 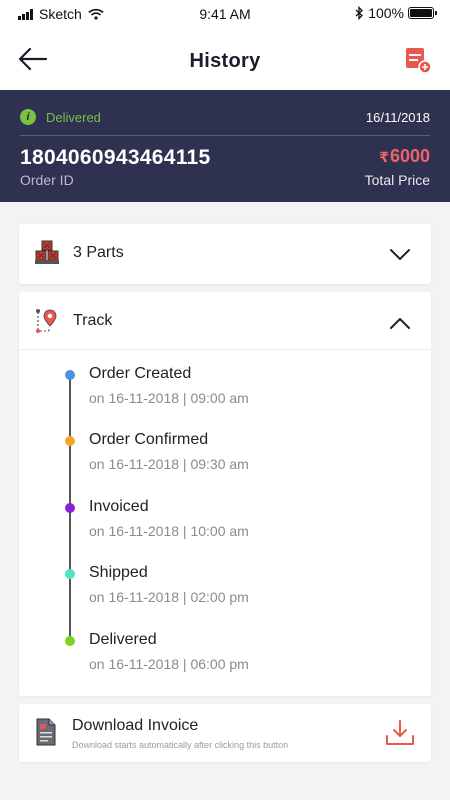 What do you see at coordinates (93, 320) in the screenshot?
I see `track-label: Track` at bounding box center [93, 320].